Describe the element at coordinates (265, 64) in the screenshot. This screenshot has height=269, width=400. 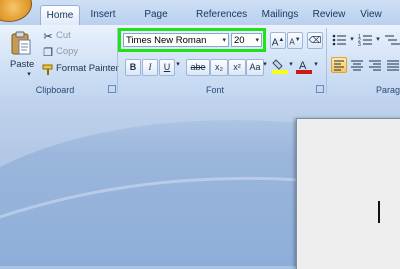
I see `change-case-dropdown-icon: ▾` at that location.